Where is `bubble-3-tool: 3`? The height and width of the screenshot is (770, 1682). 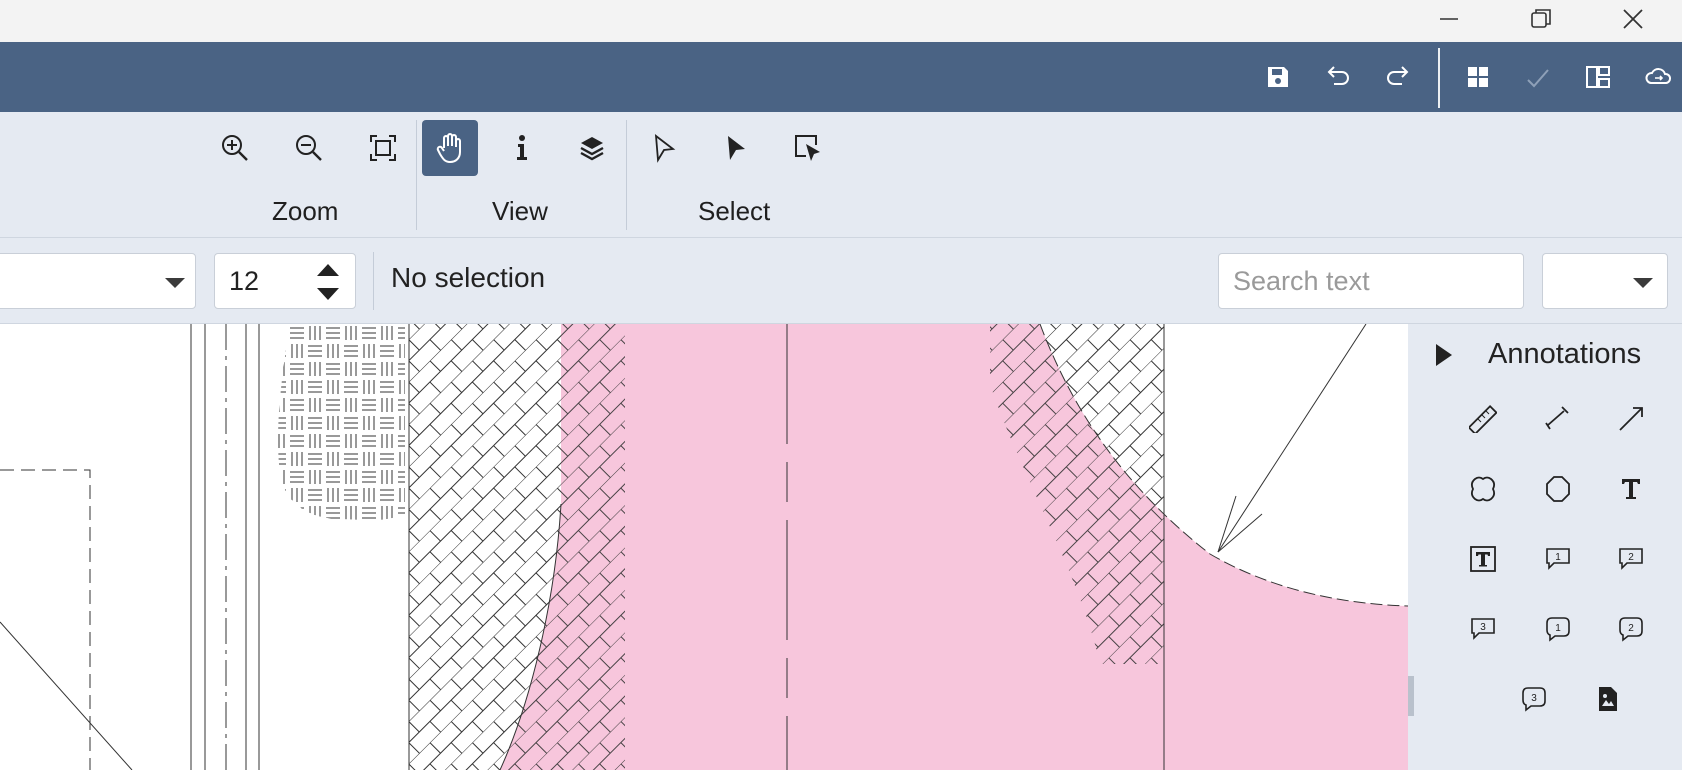 bubble-3-tool: 3 is located at coordinates (1534, 699).